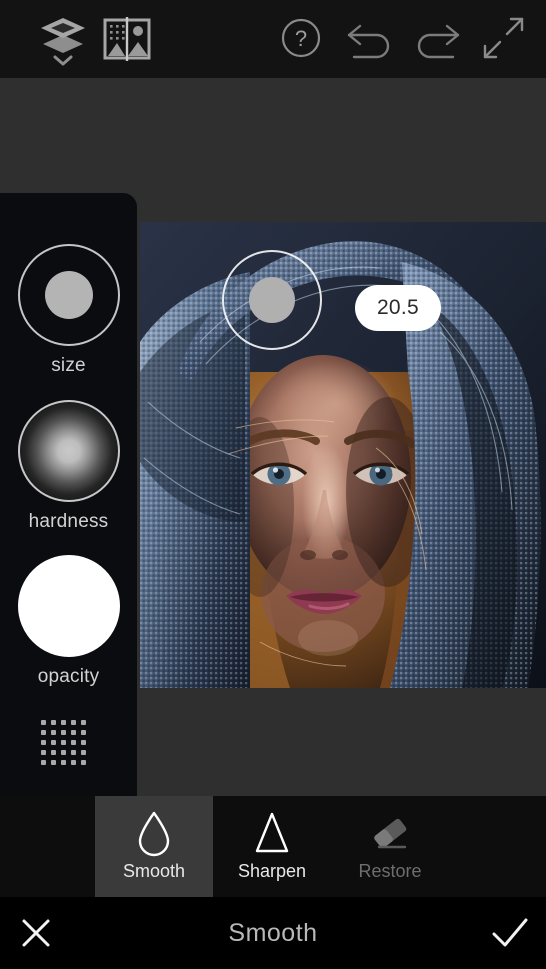 The image size is (546, 969). I want to click on cancel-button, so click(36, 933).